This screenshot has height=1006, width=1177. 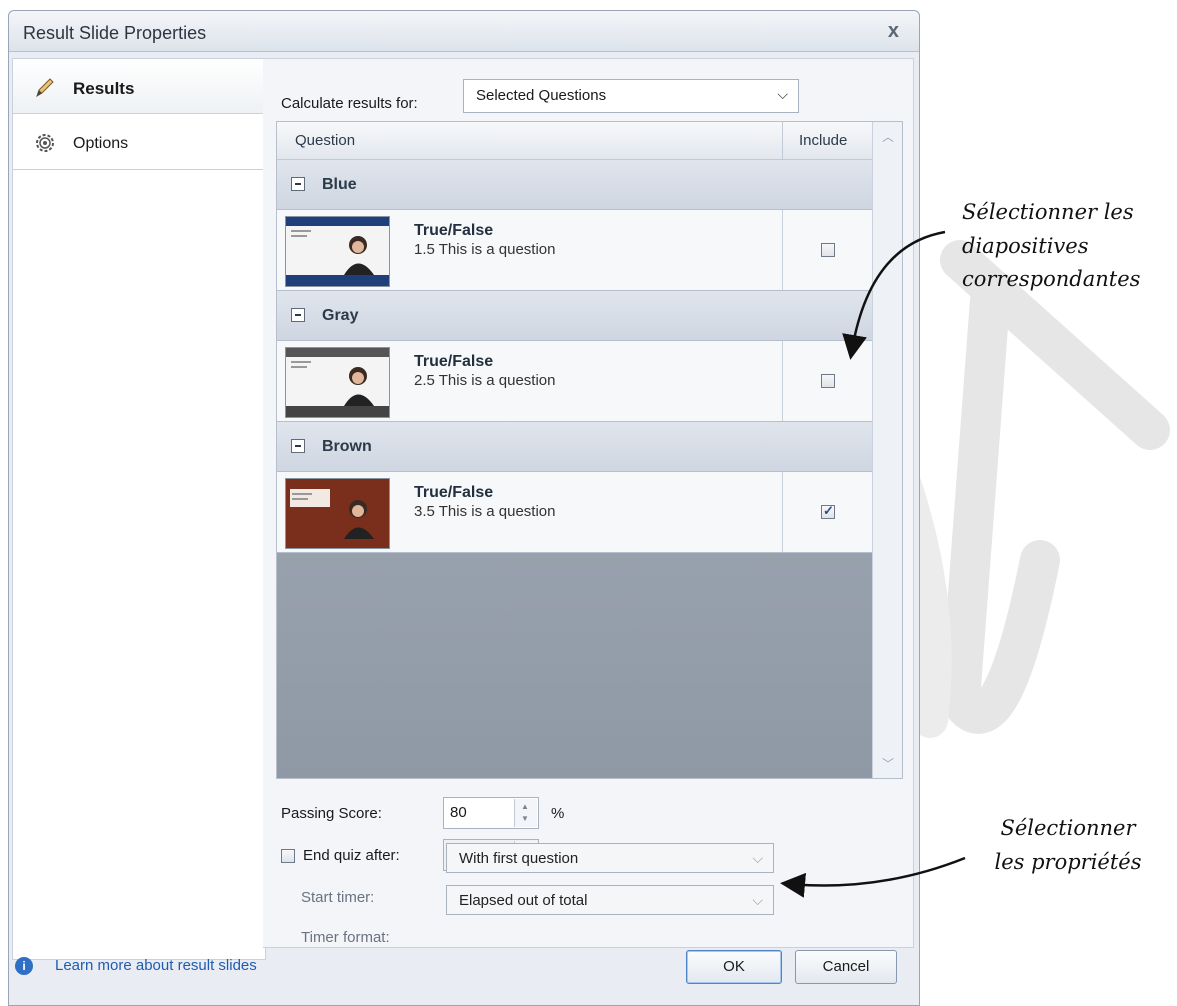 I want to click on annotation-line: Sélectionner les, so click(x=1048, y=212).